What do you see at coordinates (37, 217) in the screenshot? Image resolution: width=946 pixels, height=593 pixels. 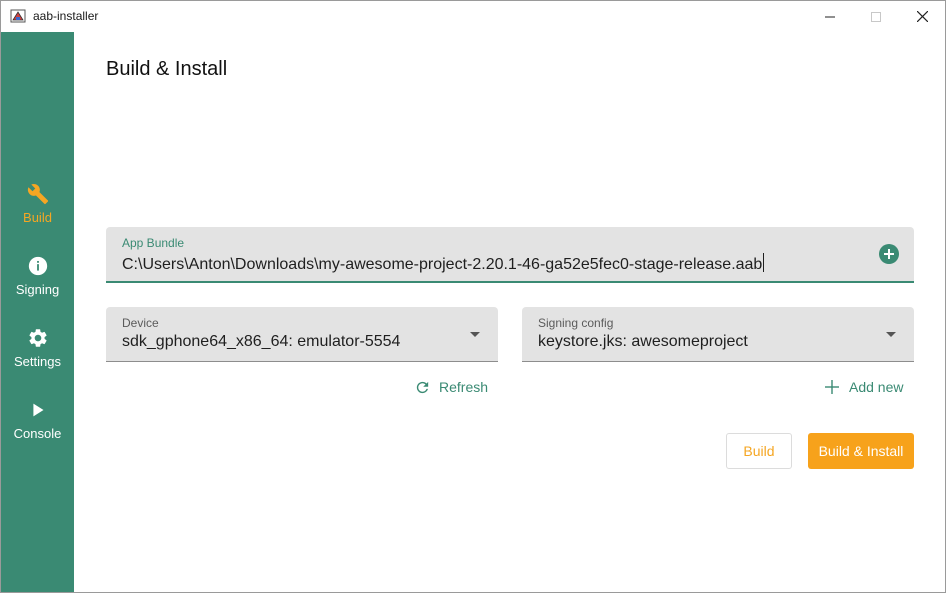 I see `sidebar-item-label: Build` at bounding box center [37, 217].